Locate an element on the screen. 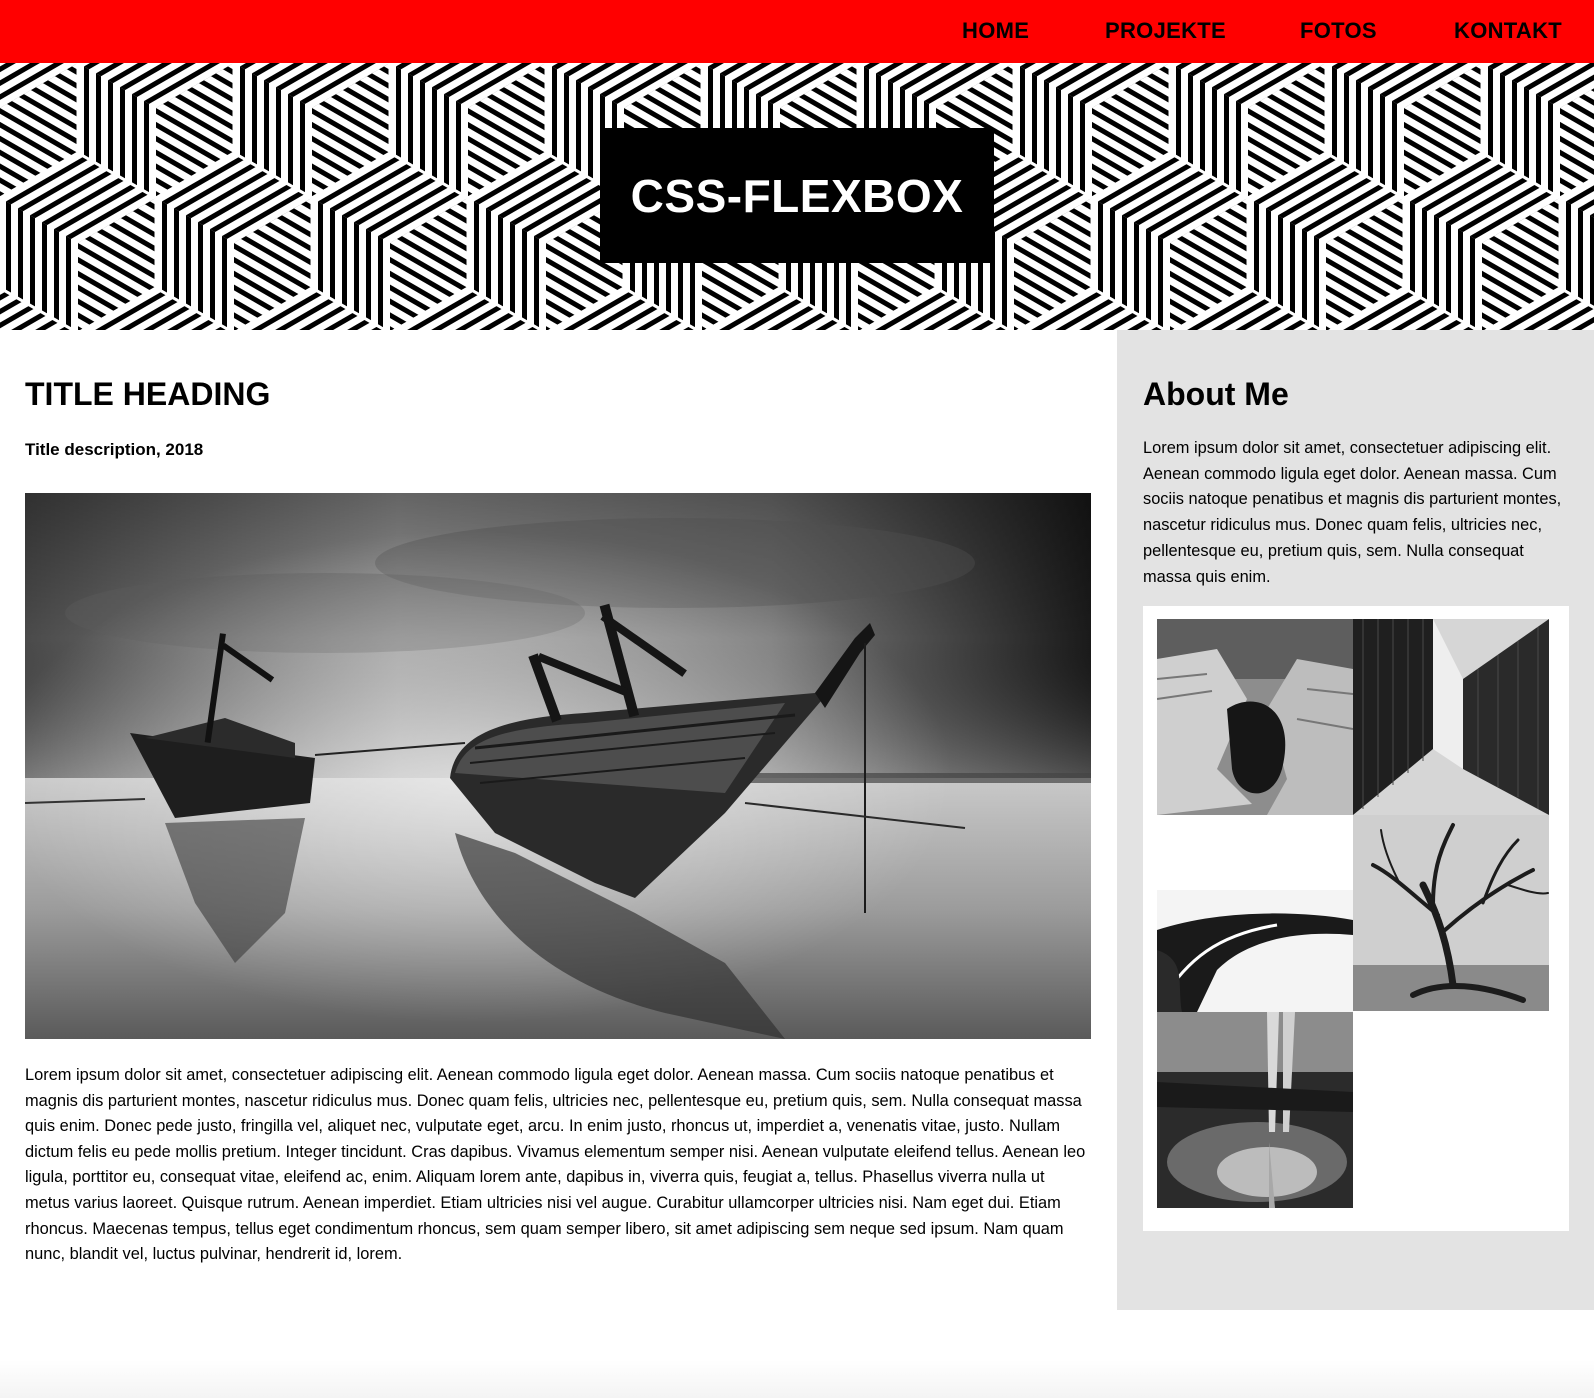 The image size is (1594, 1398). nav-link-home: HOME is located at coordinates (995, 31).